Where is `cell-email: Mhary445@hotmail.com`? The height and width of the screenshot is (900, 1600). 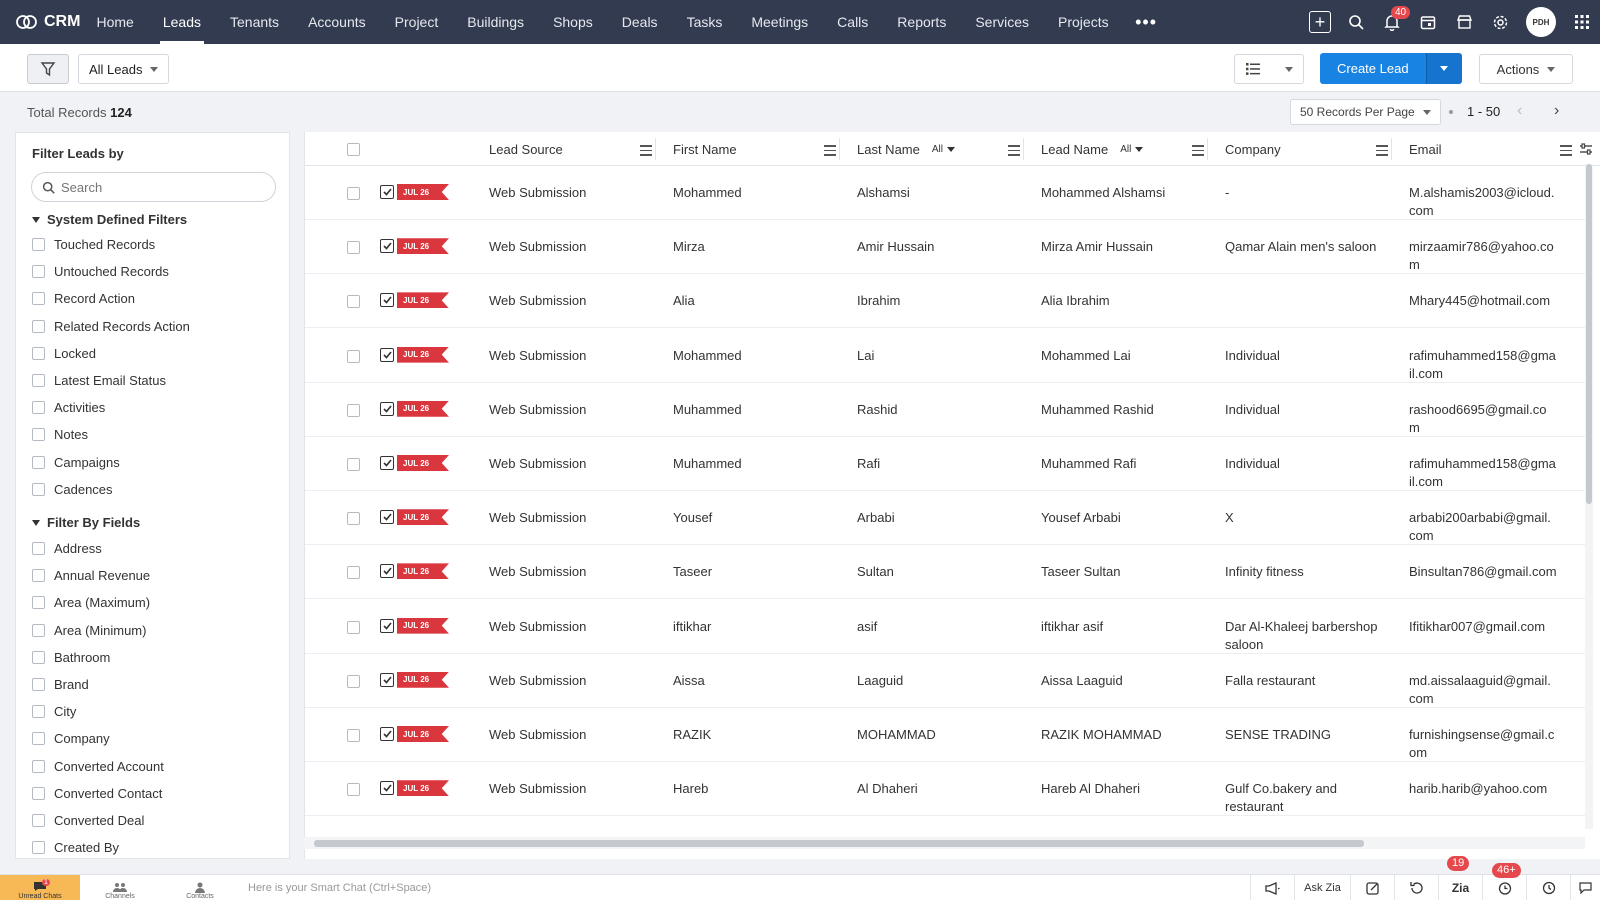
cell-email: Mhary445@hotmail.com is located at coordinates (1483, 301).